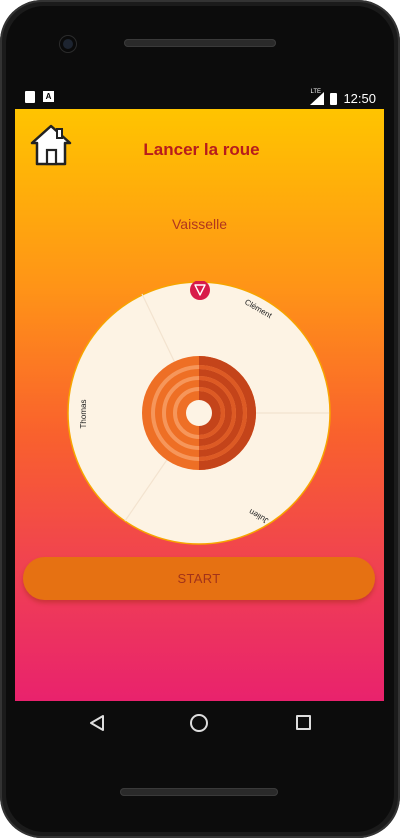 The width and height of the screenshot is (400, 838). I want to click on status-indicators: LTE 12:50, so click(343, 97).